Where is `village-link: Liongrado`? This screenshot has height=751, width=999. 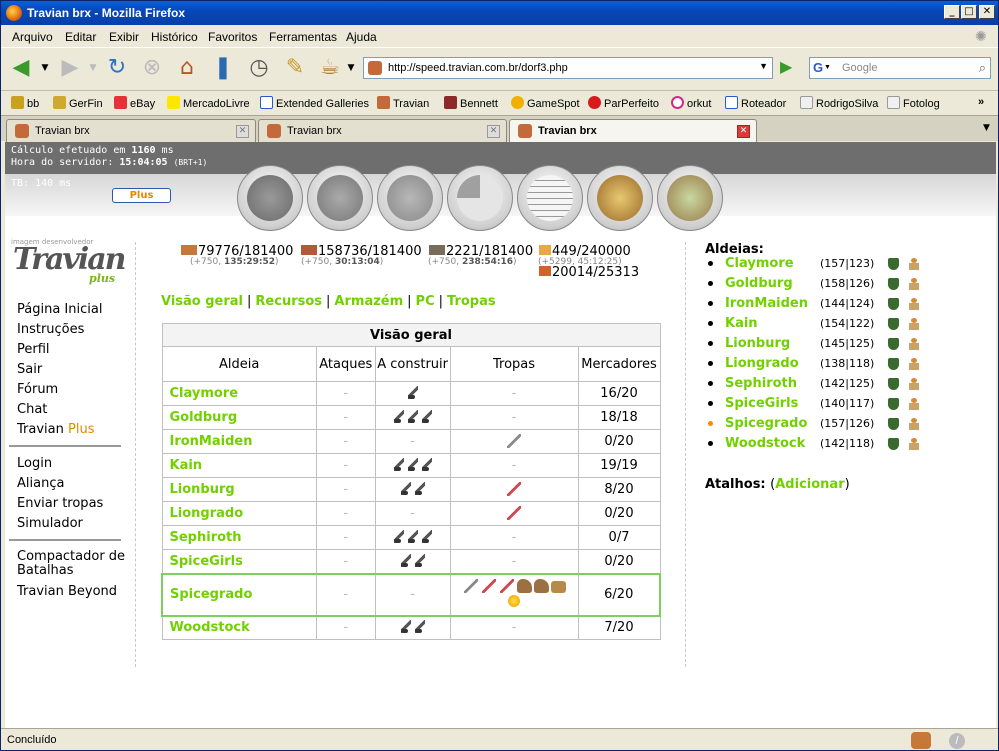
village-link: Liongrado is located at coordinates (762, 363).